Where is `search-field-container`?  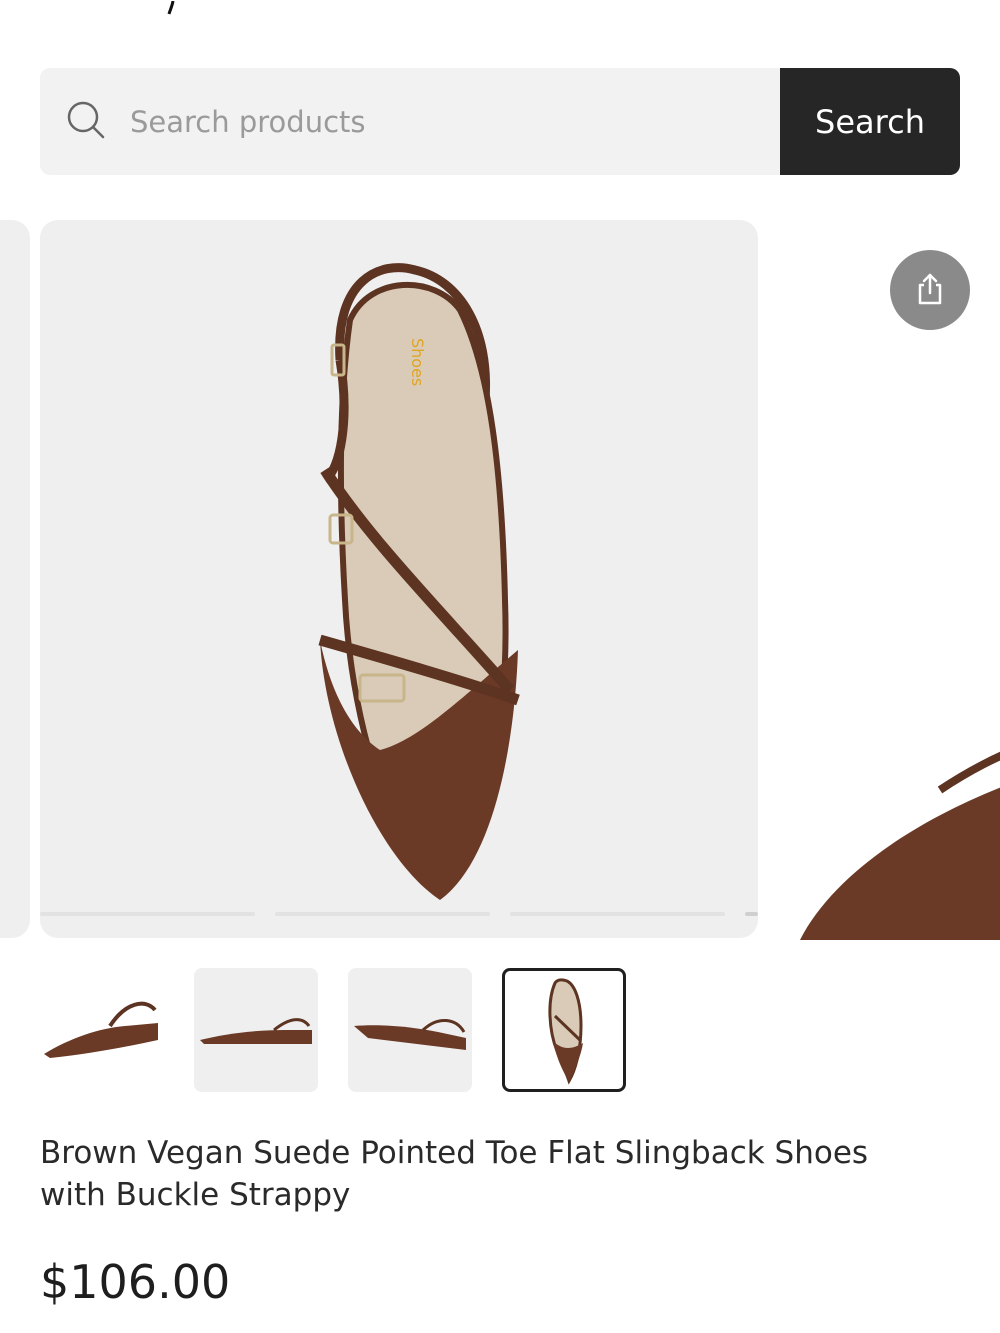
search-field-container is located at coordinates (410, 121).